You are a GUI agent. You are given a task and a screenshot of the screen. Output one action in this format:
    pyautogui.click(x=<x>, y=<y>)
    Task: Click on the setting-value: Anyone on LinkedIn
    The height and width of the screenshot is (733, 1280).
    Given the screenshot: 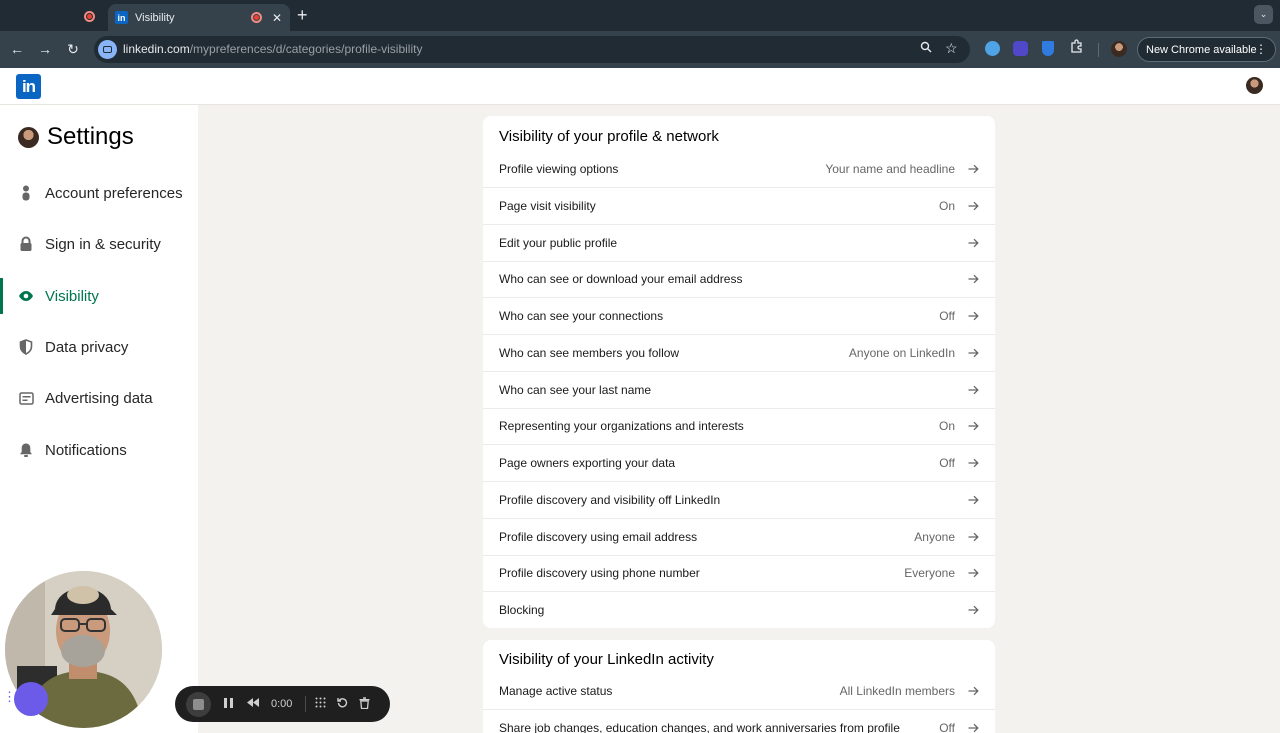 What is the action you would take?
    pyautogui.click(x=901, y=352)
    